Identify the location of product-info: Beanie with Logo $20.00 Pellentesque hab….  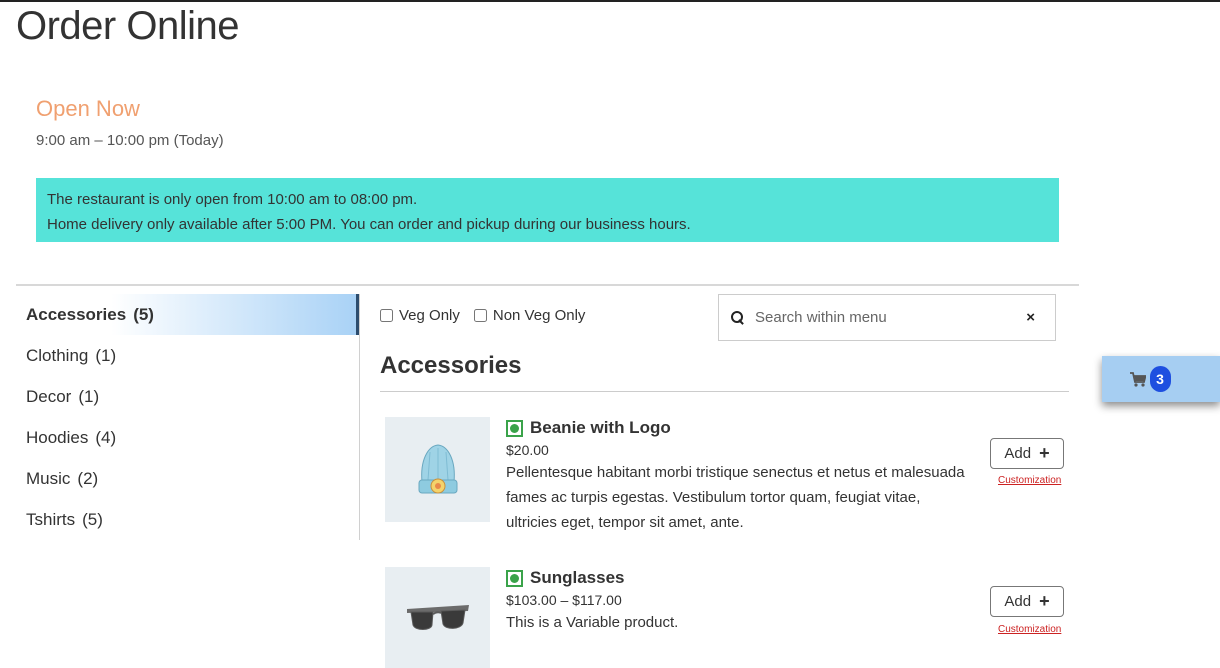
(738, 476).